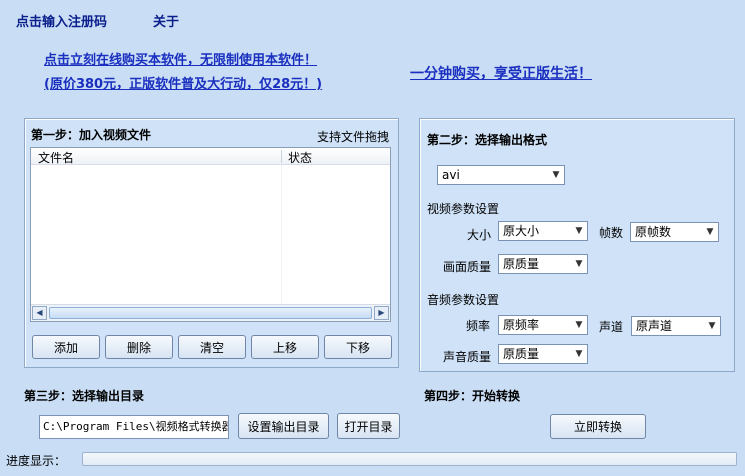 This screenshot has width=745, height=476. What do you see at coordinates (543, 325) in the screenshot?
I see `frequency-select: 原频率 ▼` at bounding box center [543, 325].